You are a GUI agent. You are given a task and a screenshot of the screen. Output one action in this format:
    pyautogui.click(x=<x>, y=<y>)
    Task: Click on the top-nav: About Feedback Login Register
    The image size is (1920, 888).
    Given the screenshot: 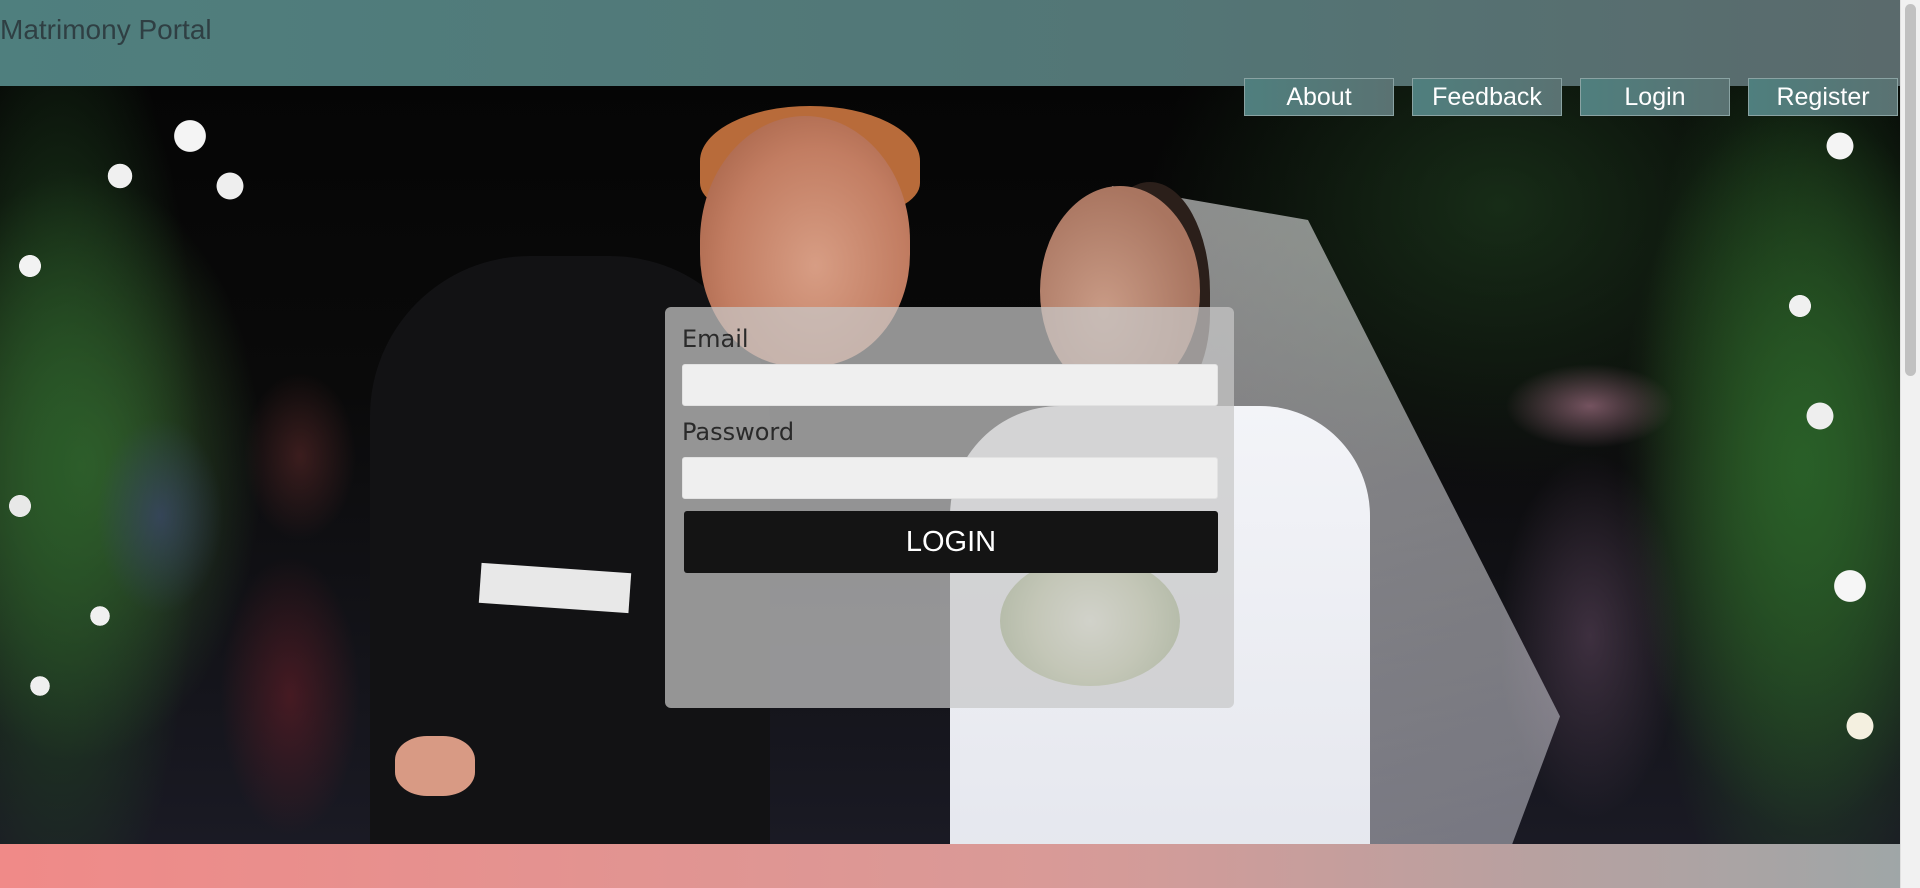 What is the action you would take?
    pyautogui.click(x=1571, y=97)
    